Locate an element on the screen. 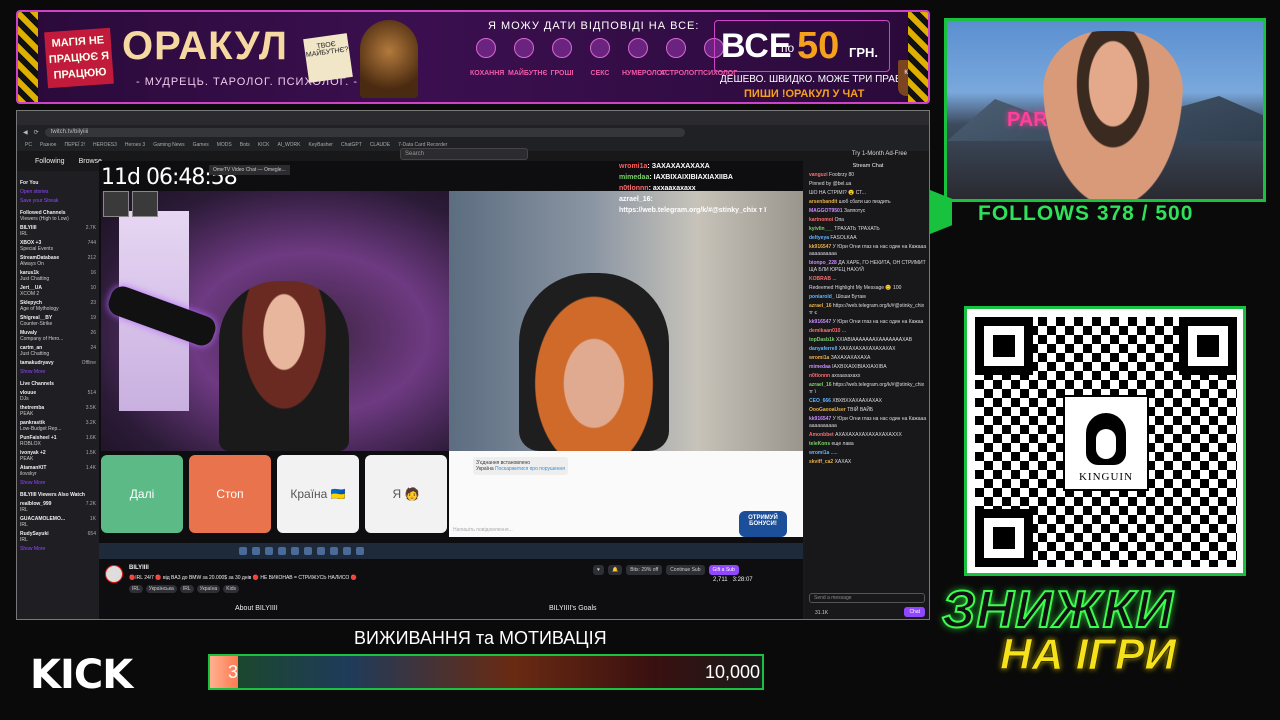  open-stories-link: Open stories is located at coordinates (58, 192).